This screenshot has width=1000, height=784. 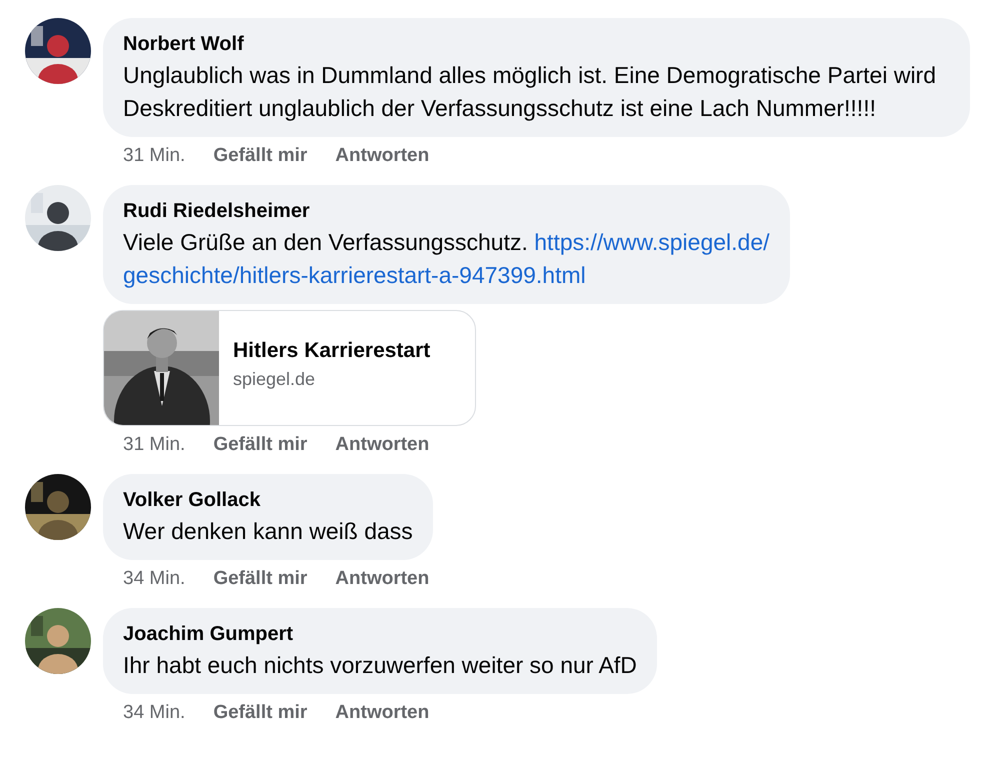 I want to click on preview-domain: spiegel.de, so click(x=274, y=379).